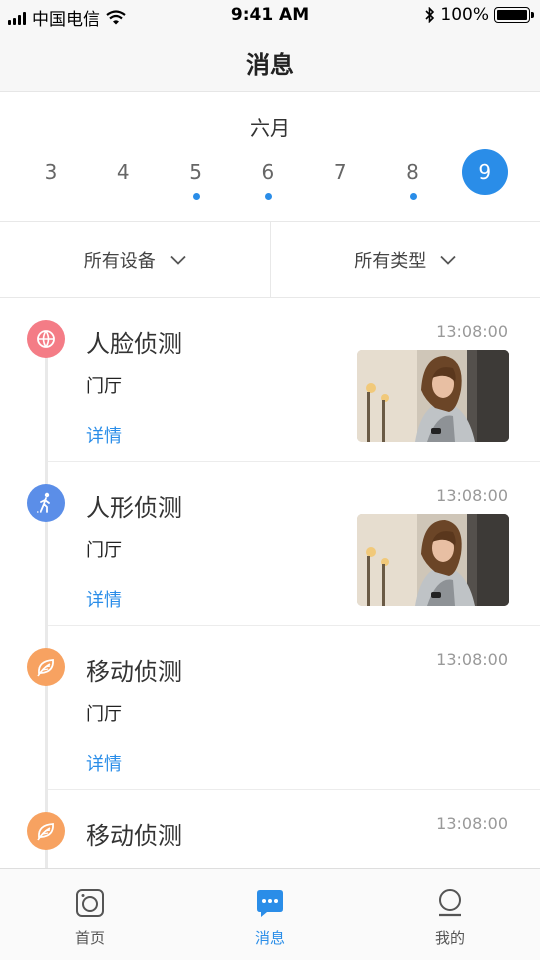  Describe the element at coordinates (390, 261) in the screenshot. I see `type-filter-label: 所有类型` at that location.